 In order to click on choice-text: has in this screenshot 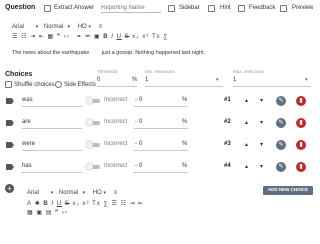, I will do `click(27, 166)`.